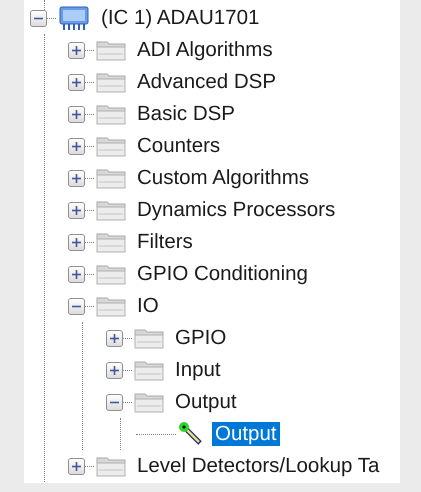  What do you see at coordinates (223, 178) in the screenshot?
I see `tree-item: Custom Algorithms` at bounding box center [223, 178].